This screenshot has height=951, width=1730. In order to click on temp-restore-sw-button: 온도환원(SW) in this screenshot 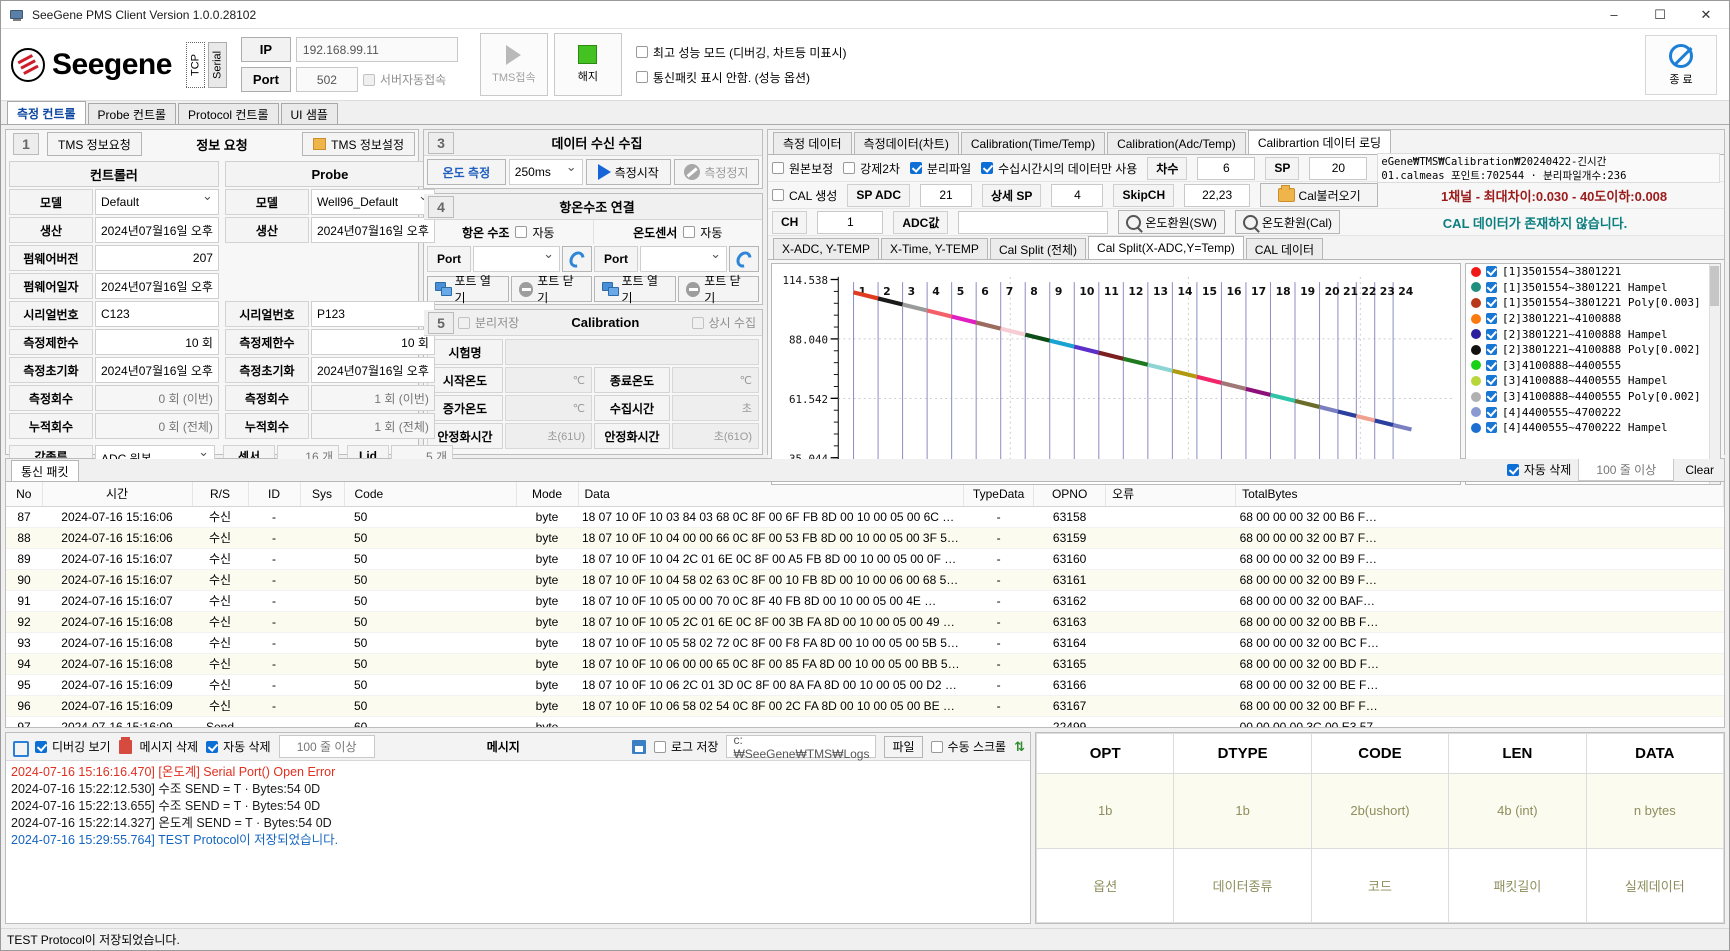, I will do `click(1171, 222)`.